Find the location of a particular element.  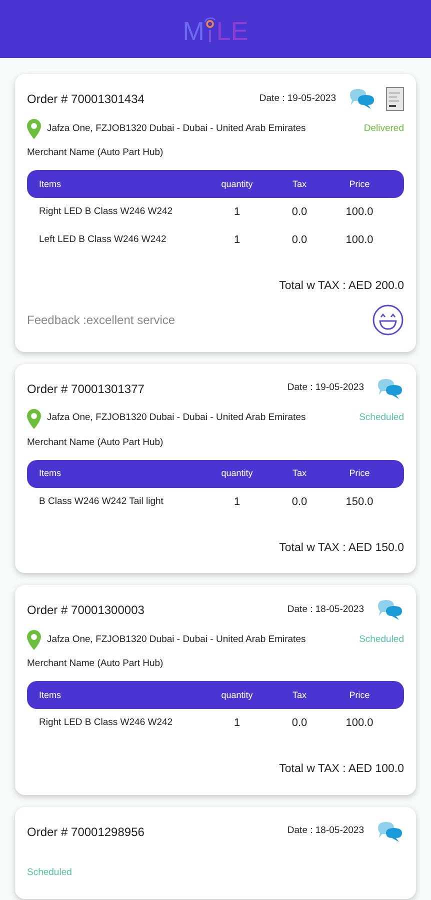

order-number: Order # 70001301434 is located at coordinates (86, 99).